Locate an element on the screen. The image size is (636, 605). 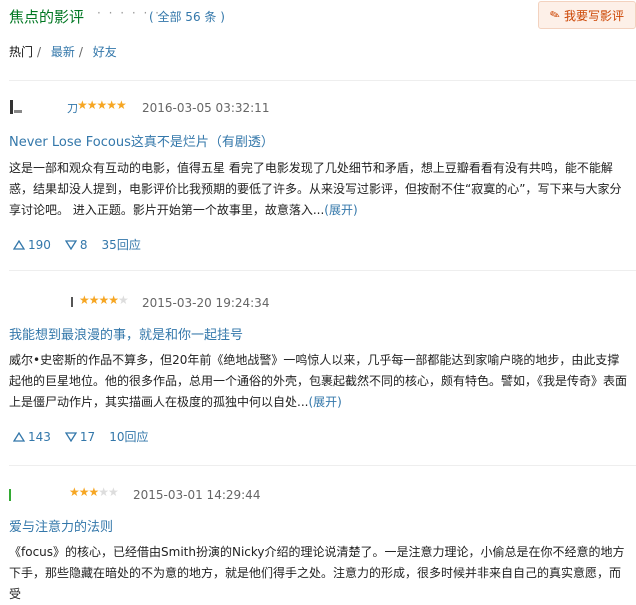
replies-link: 35回应 is located at coordinates (121, 244).